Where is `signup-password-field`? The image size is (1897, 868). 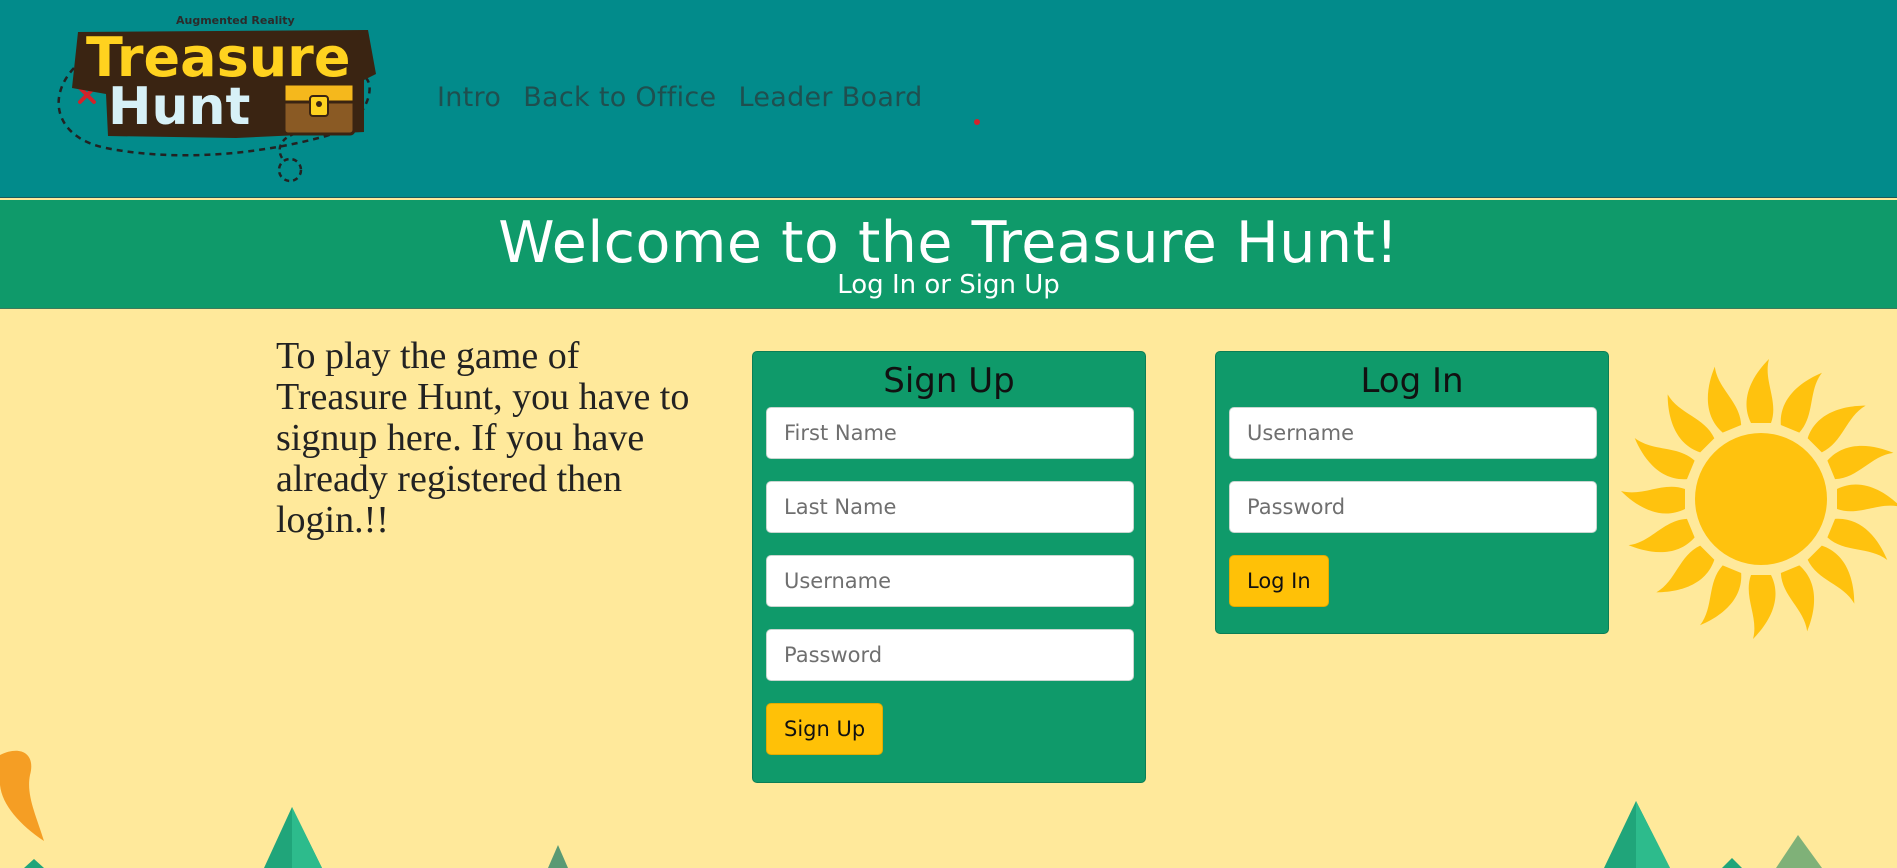
signup-password-field is located at coordinates (950, 655).